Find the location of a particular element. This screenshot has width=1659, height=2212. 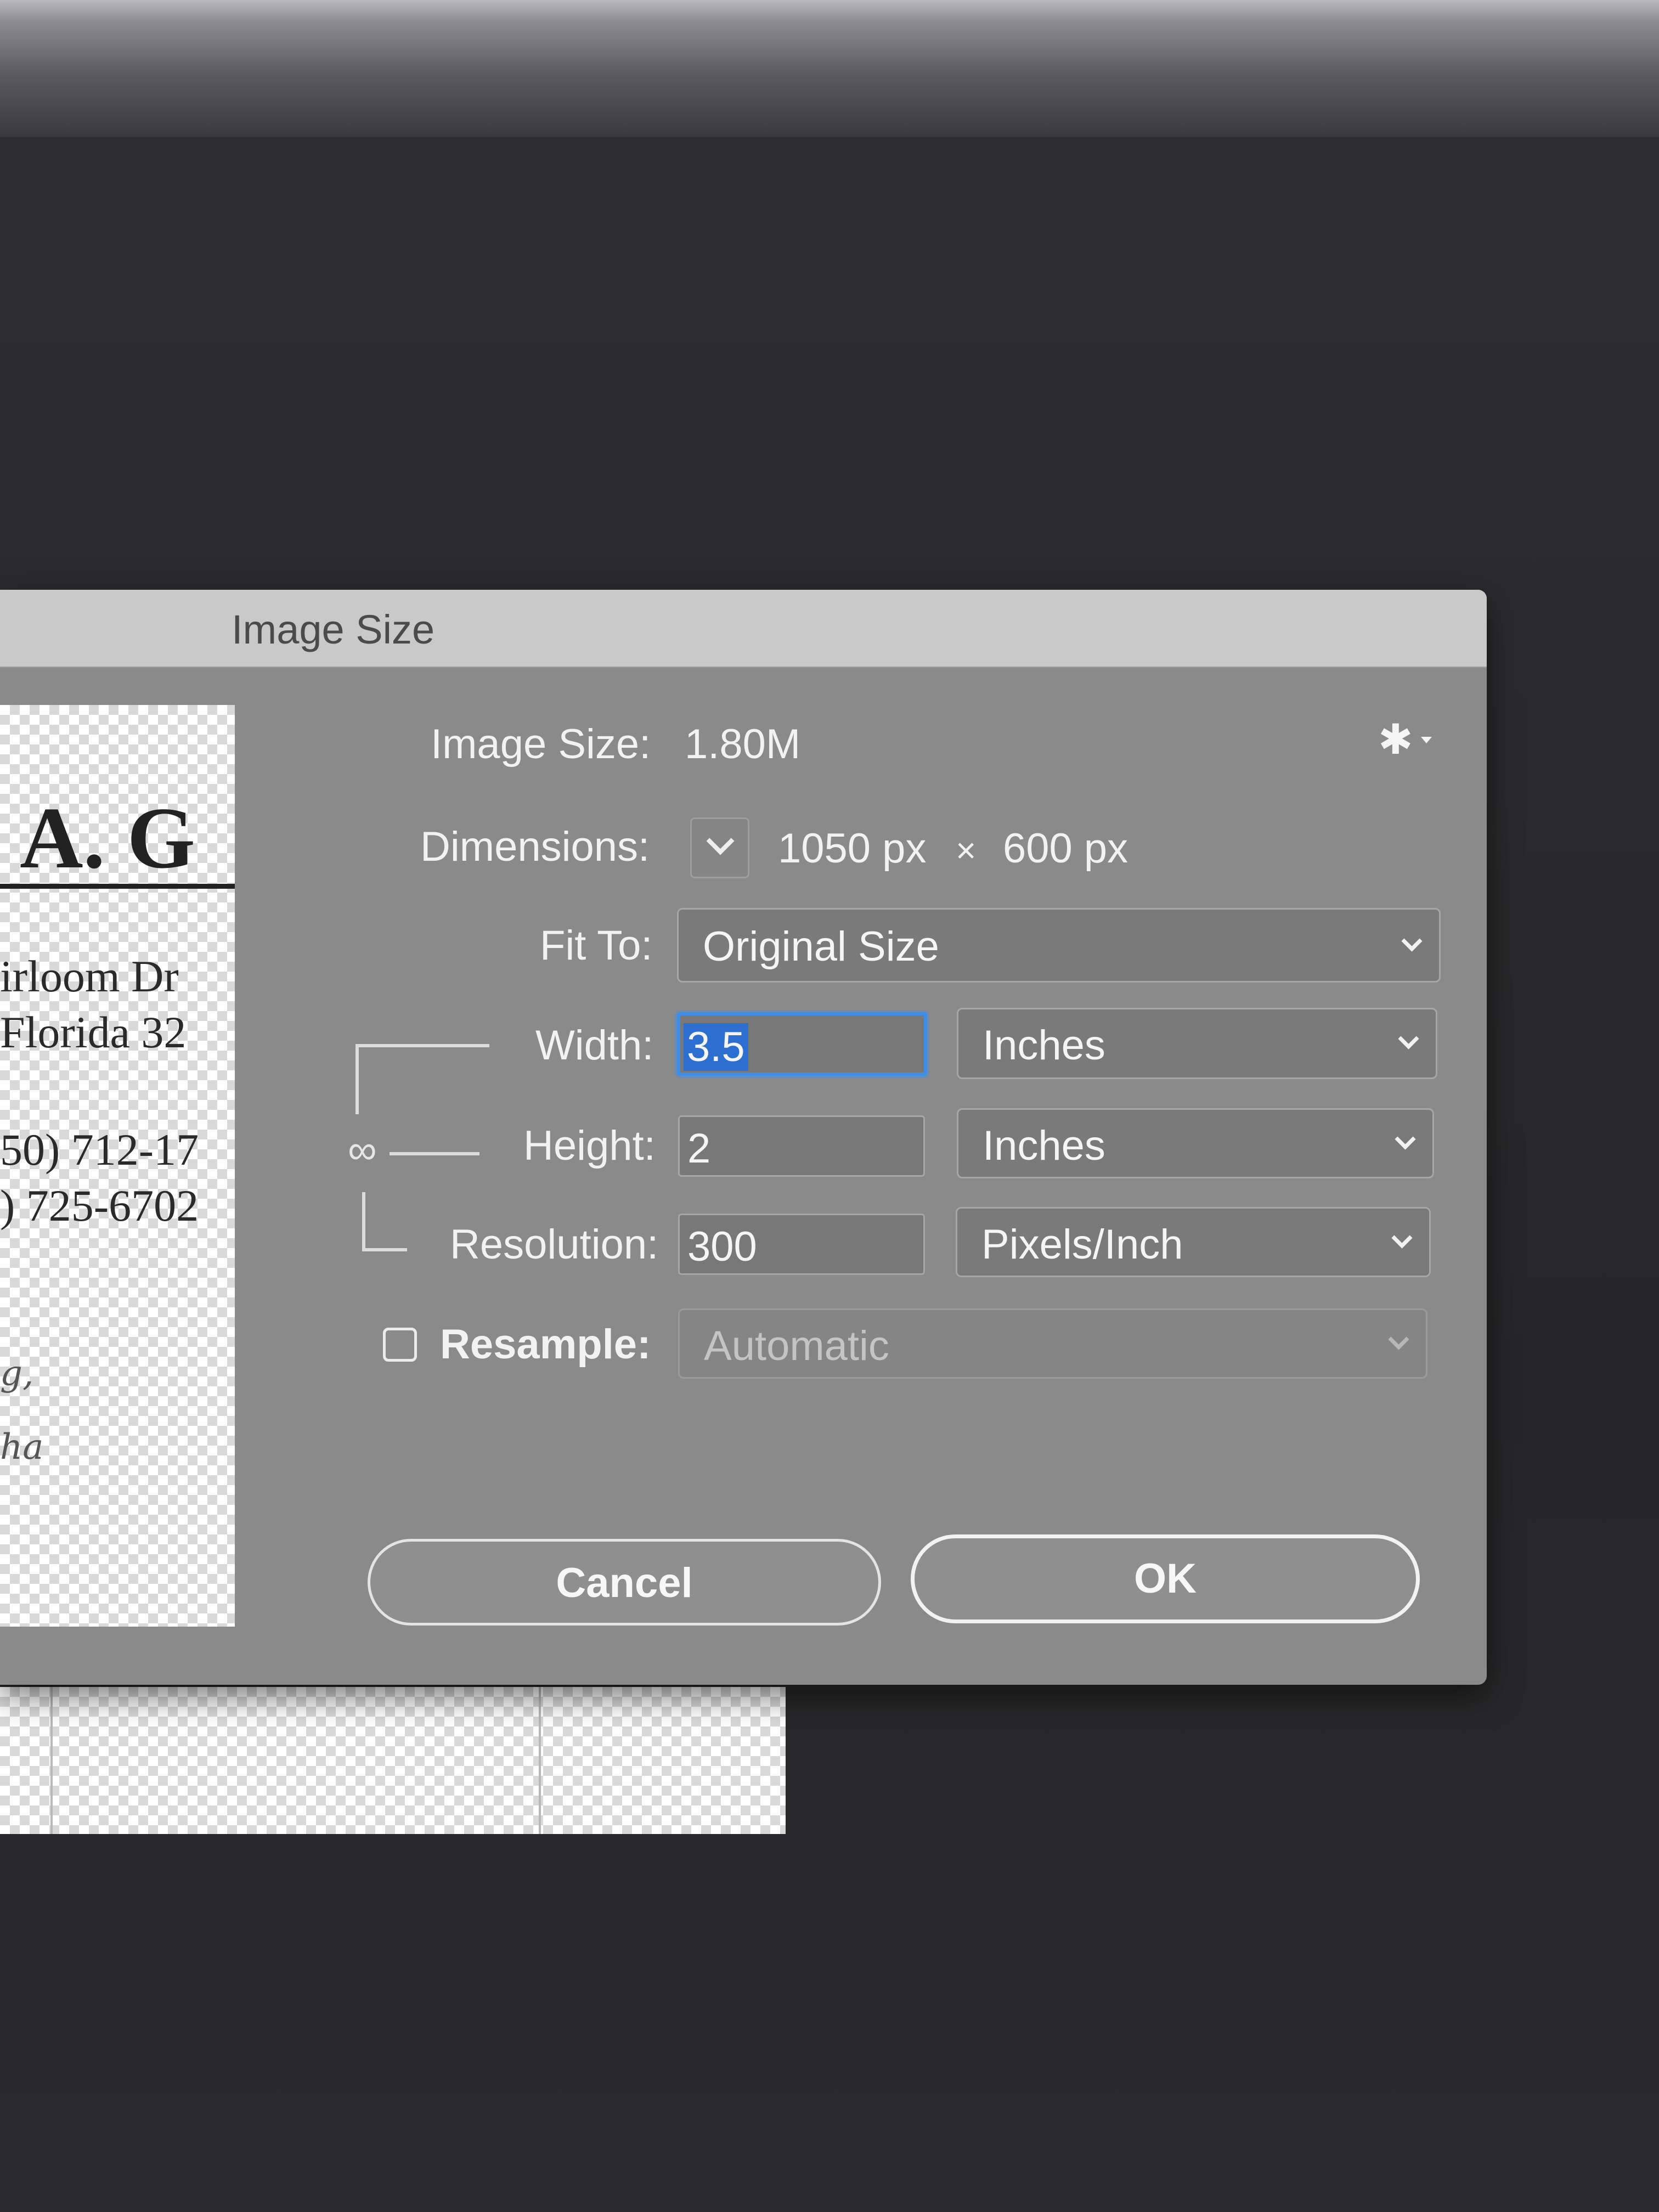

preview-script-text: g, is located at coordinates (17, 1373).